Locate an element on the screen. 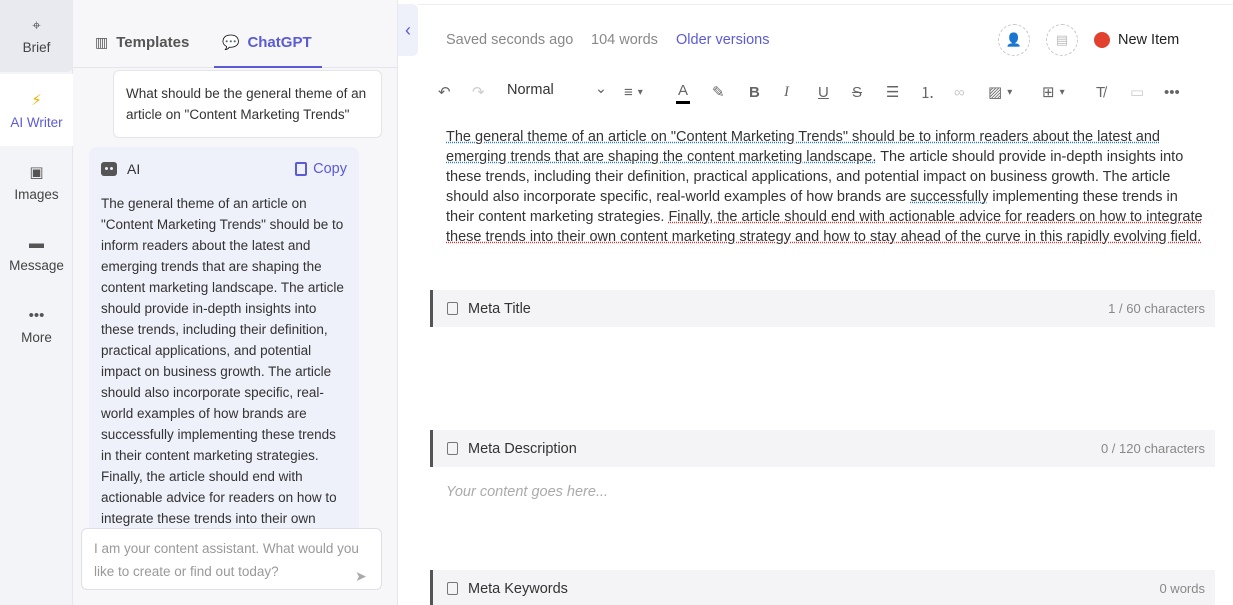 This screenshot has width=1233, height=605. copy-button: Copy is located at coordinates (321, 169).